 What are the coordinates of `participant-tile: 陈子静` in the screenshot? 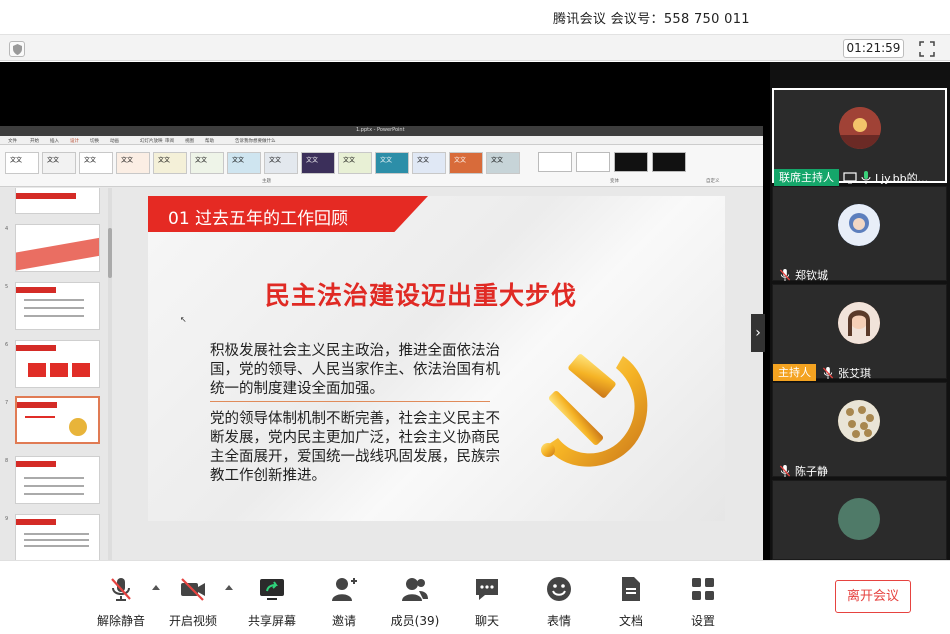 It's located at (859, 430).